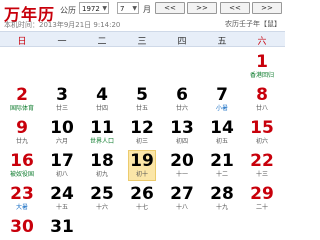  Describe the element at coordinates (21, 207) in the screenshot. I see `lunar-label: 大暑` at that location.